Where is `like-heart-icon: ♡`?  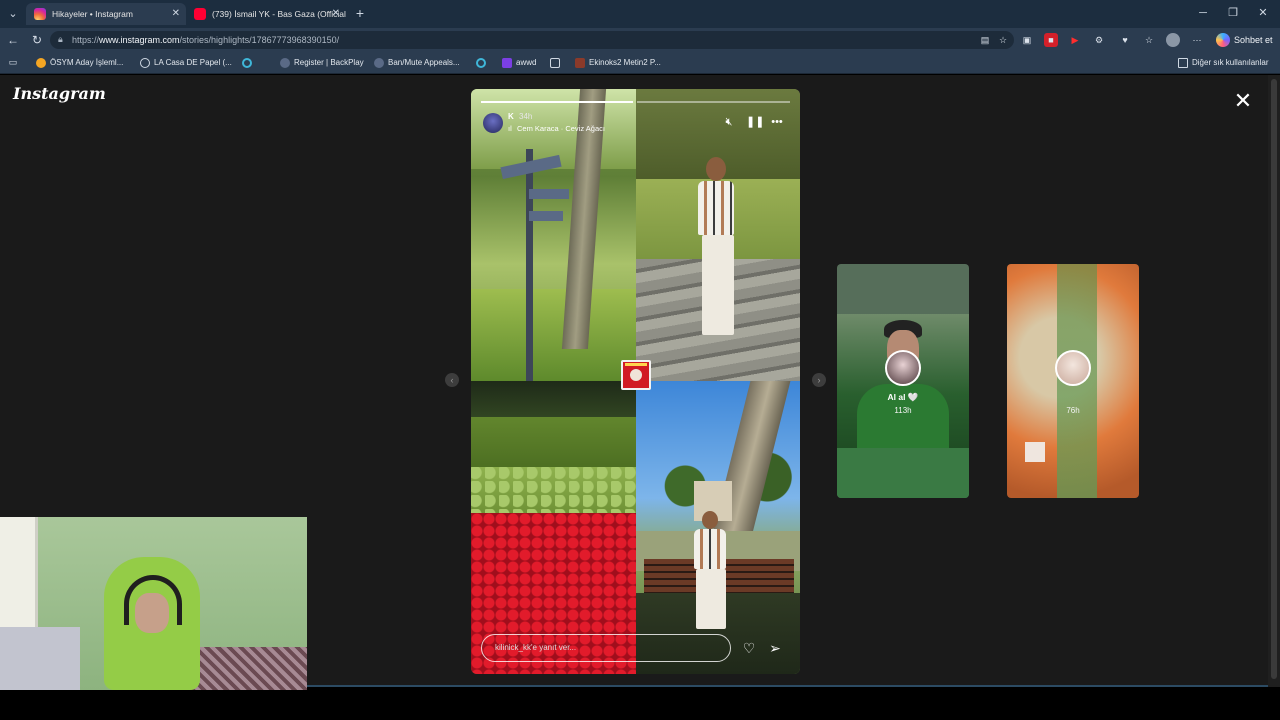
like-heart-icon: ♡ is located at coordinates (749, 648).